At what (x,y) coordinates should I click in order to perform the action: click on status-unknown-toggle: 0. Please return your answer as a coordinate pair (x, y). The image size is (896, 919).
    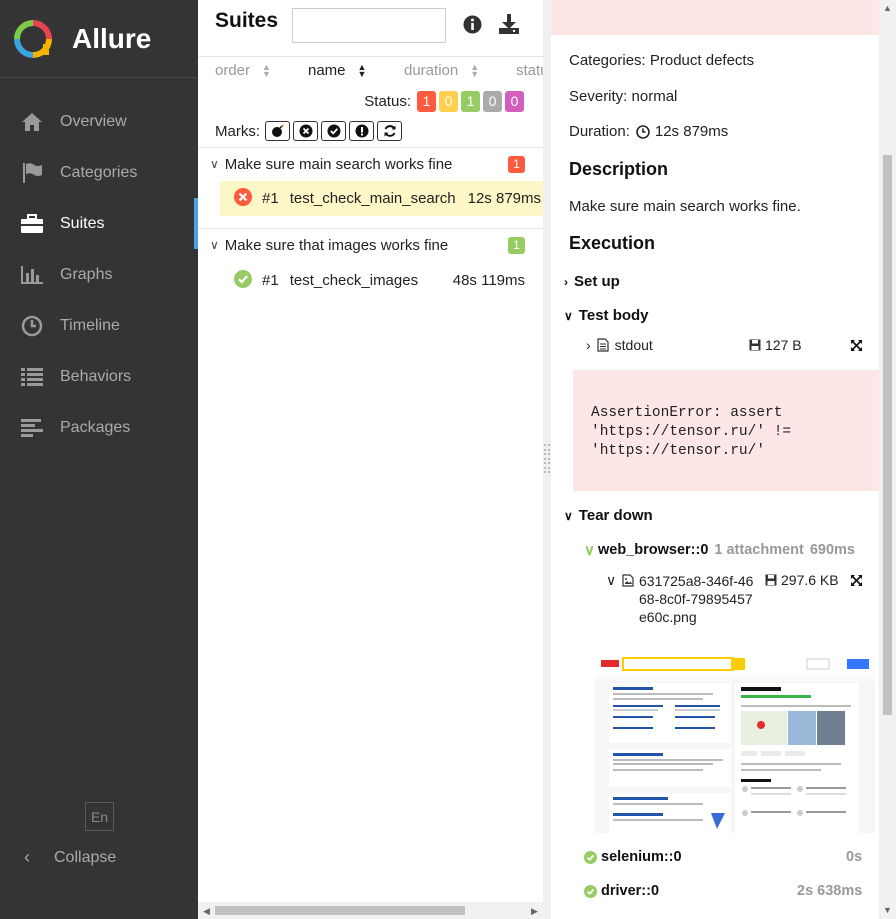
    Looking at the image, I should click on (514, 101).